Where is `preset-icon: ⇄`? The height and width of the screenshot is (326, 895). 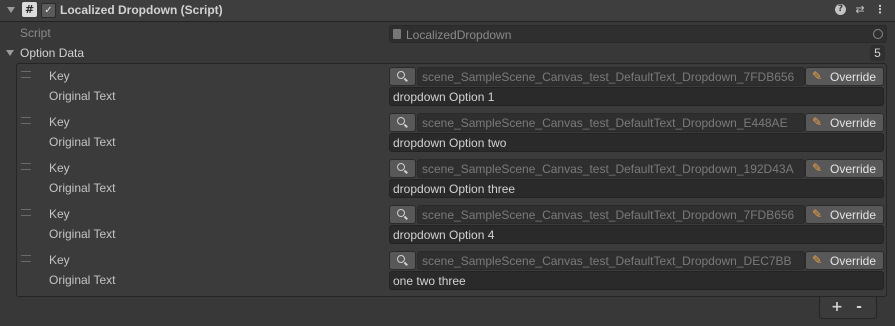 preset-icon: ⇄ is located at coordinates (860, 10).